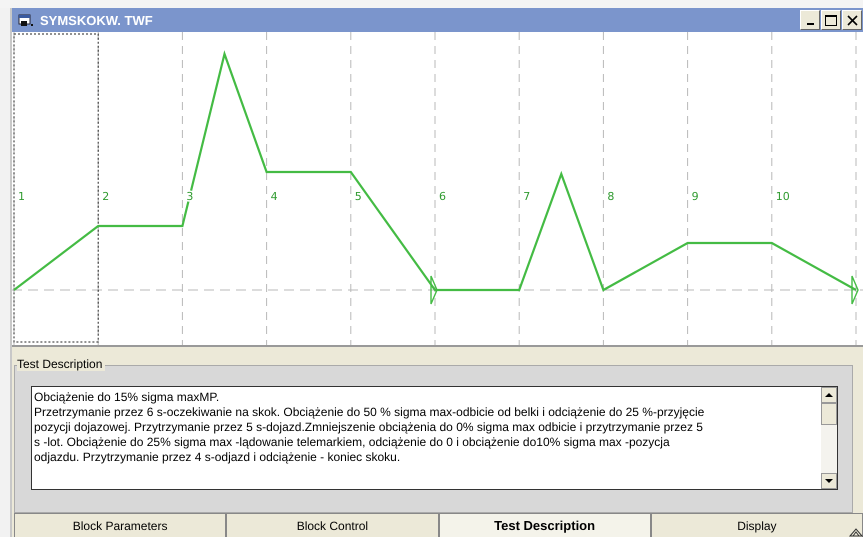 This screenshot has height=537, width=863. What do you see at coordinates (756, 525) in the screenshot?
I see `tab: Display` at bounding box center [756, 525].